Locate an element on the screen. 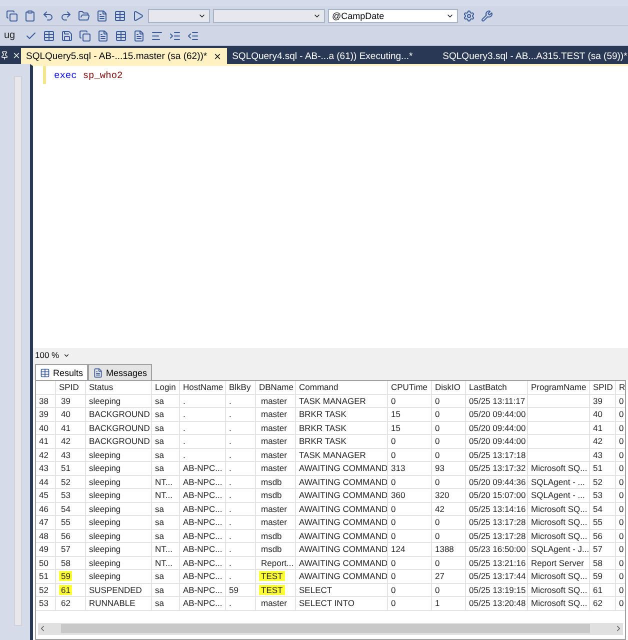 The height and width of the screenshot is (640, 628). document-icon is located at coordinates (98, 373).